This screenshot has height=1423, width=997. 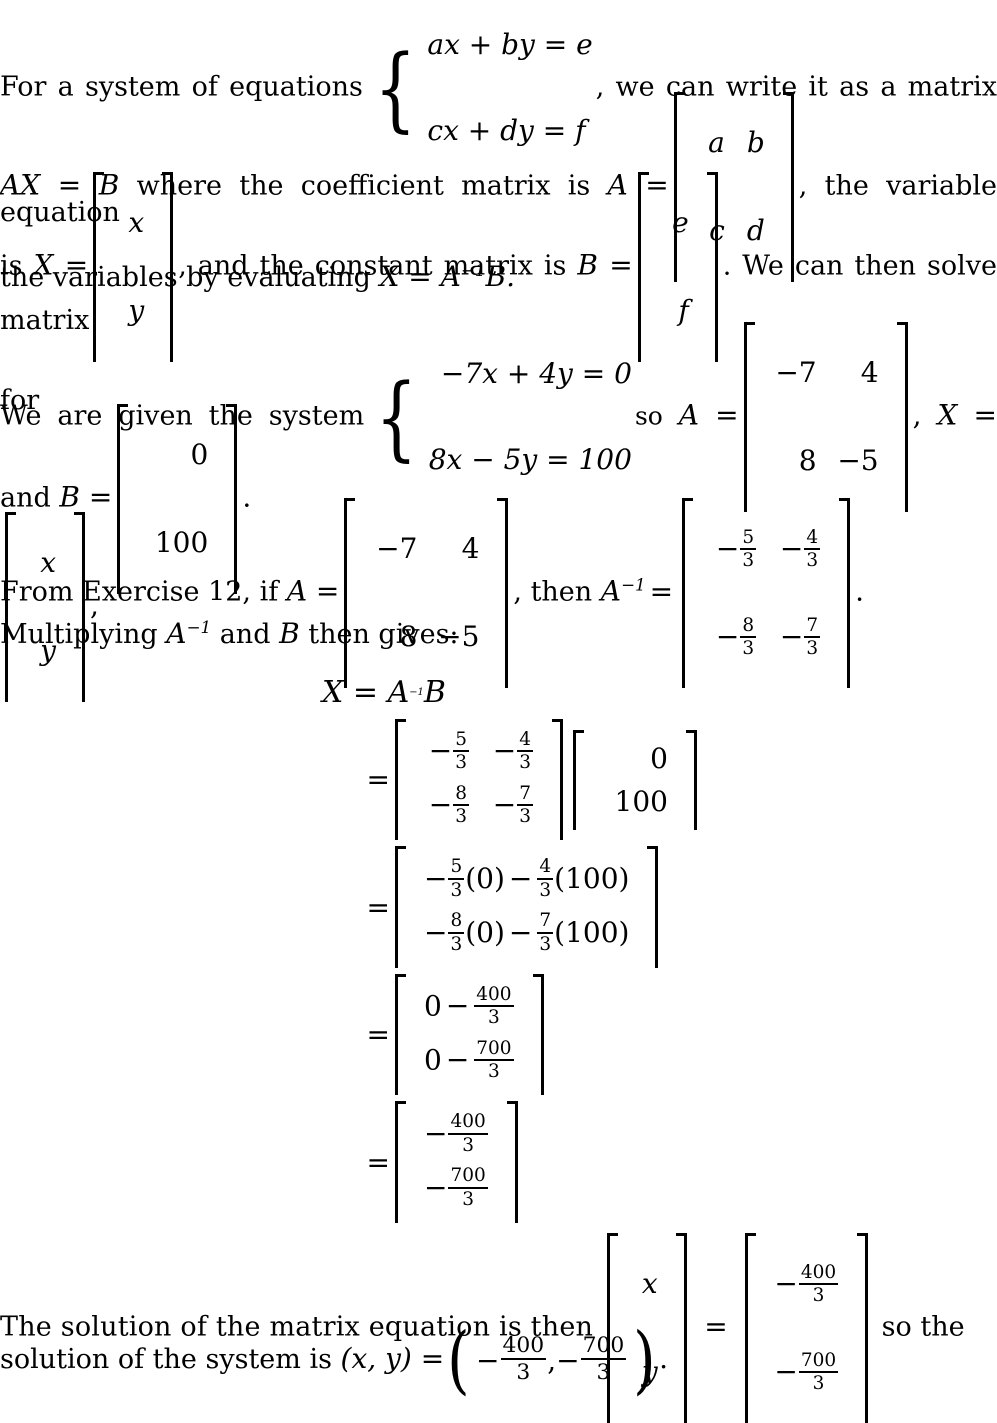 I want to click on generic-equation-1: ax + by = e, so click(x=510, y=44).